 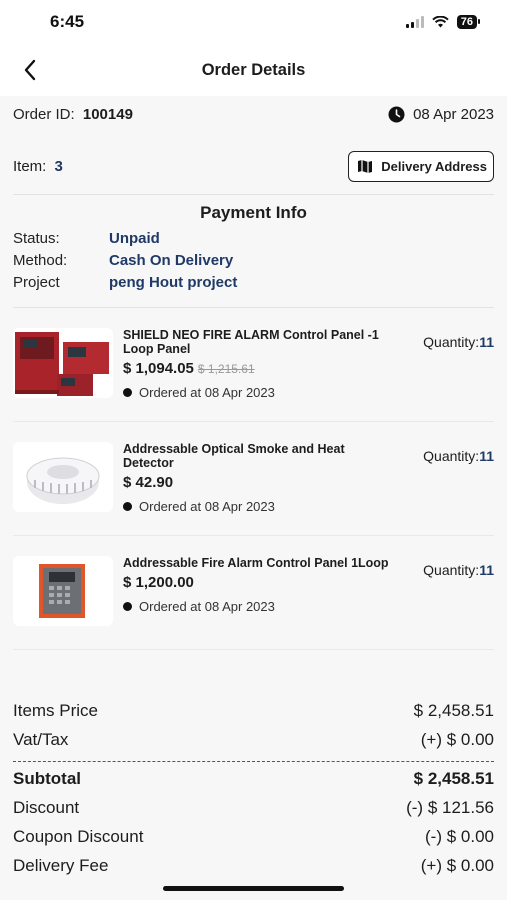 I want to click on back-button, so click(x=30, y=70).